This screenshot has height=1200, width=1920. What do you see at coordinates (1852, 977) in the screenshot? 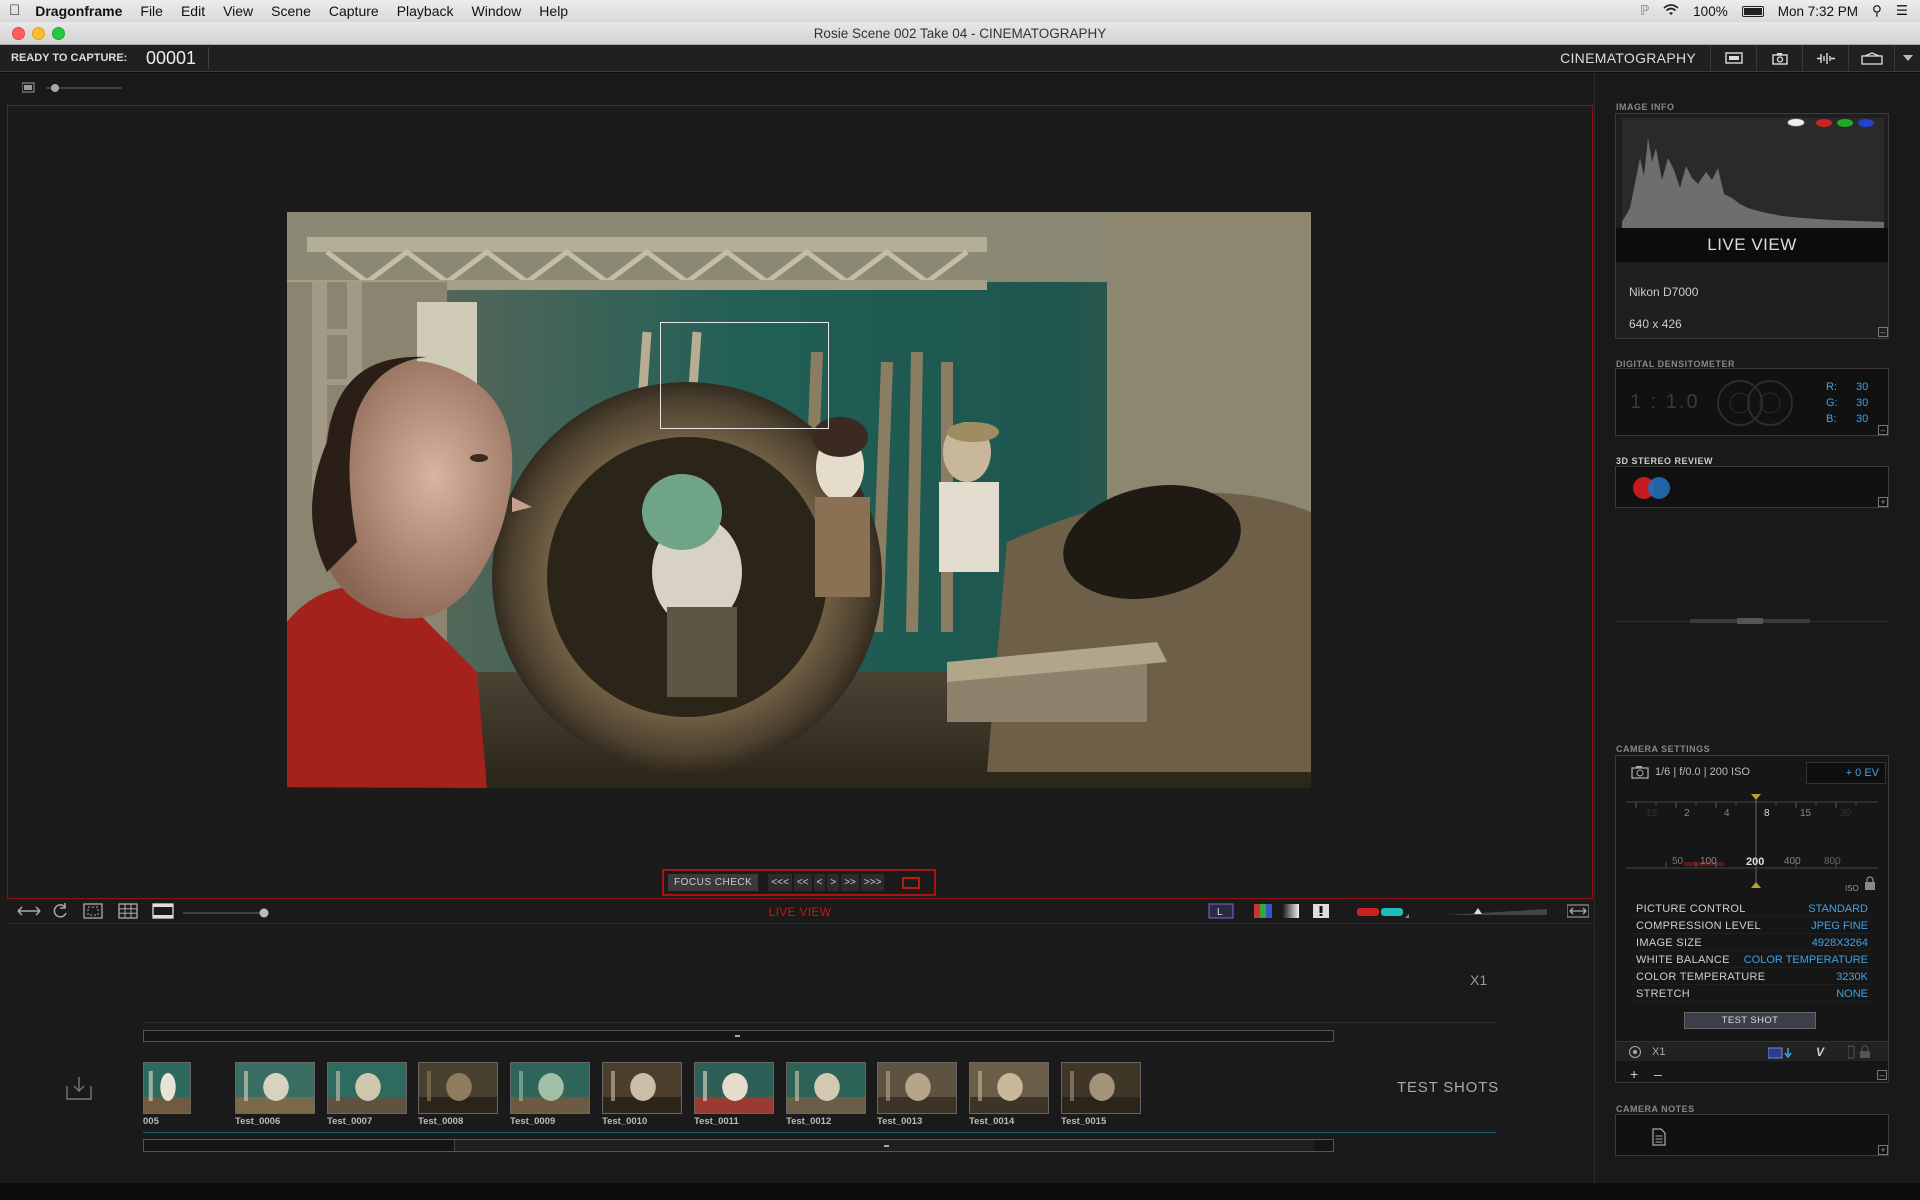
I see `setting-value: 3230K` at bounding box center [1852, 977].